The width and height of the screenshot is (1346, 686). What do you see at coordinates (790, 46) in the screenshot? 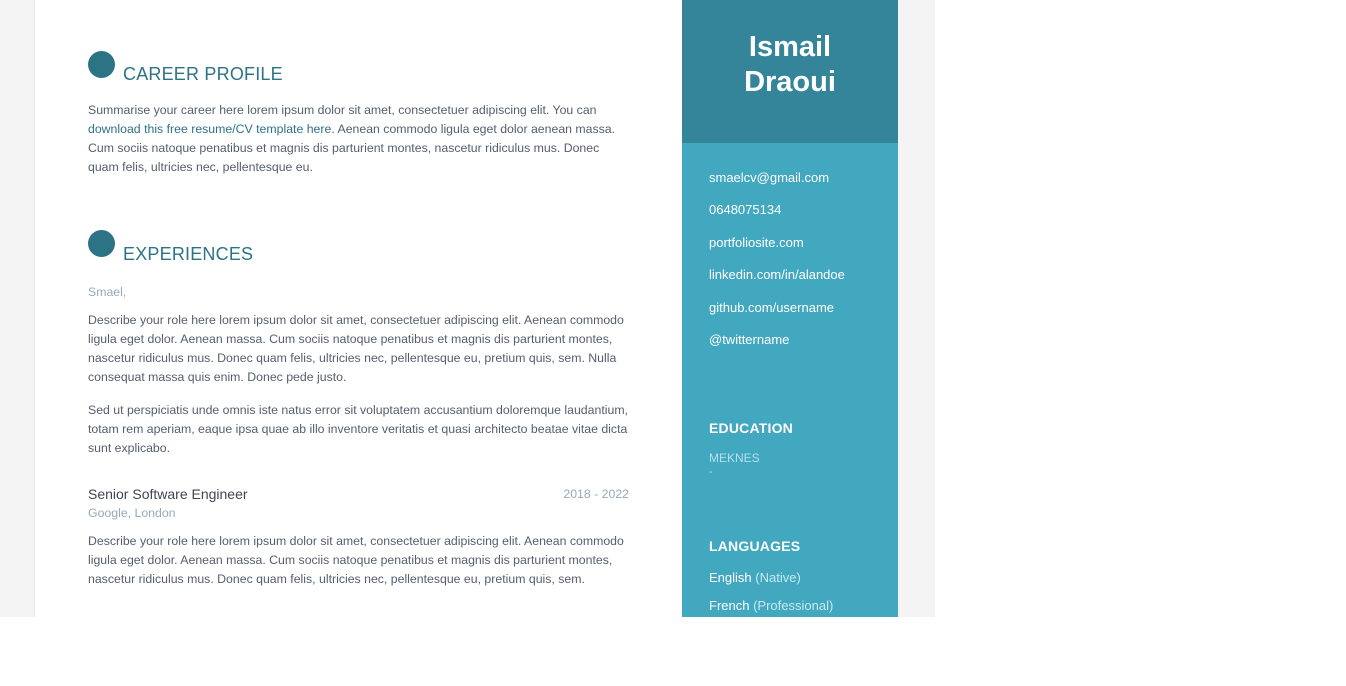
I see `first-name: Ismail` at bounding box center [790, 46].